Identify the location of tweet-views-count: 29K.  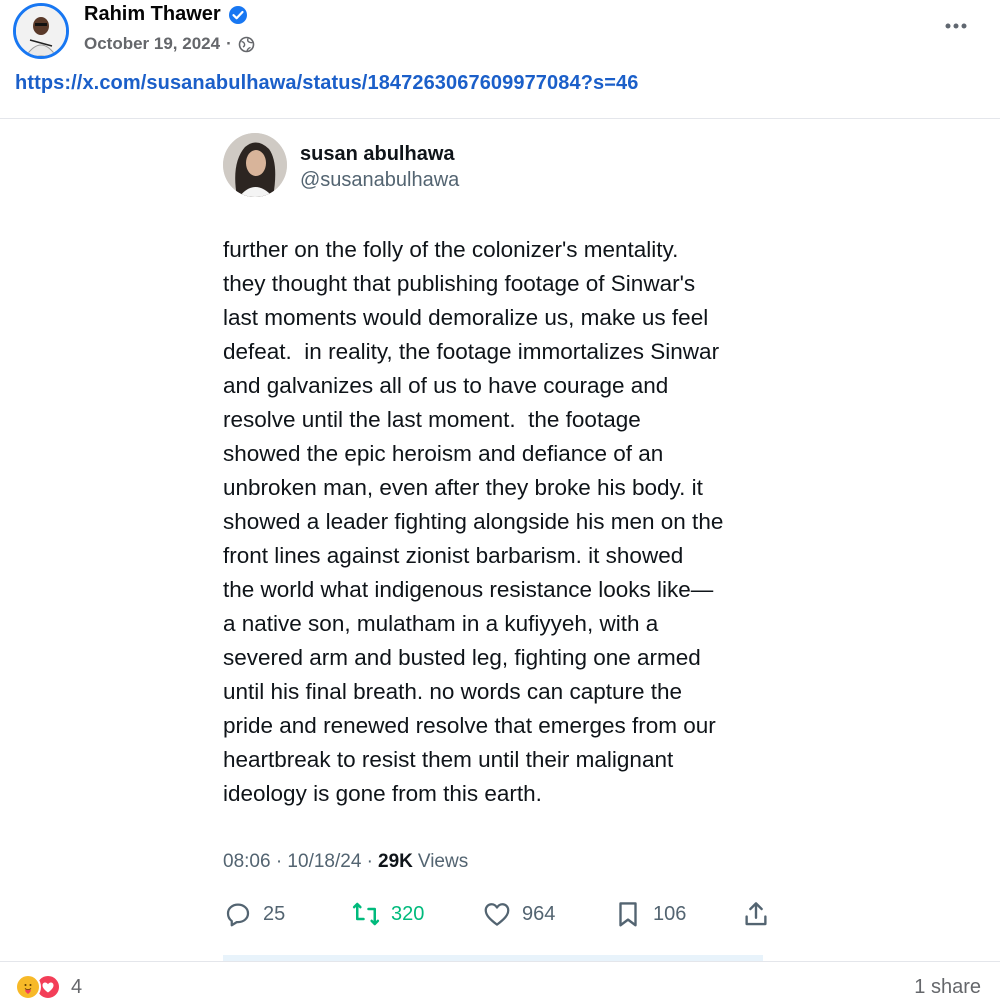
(395, 861).